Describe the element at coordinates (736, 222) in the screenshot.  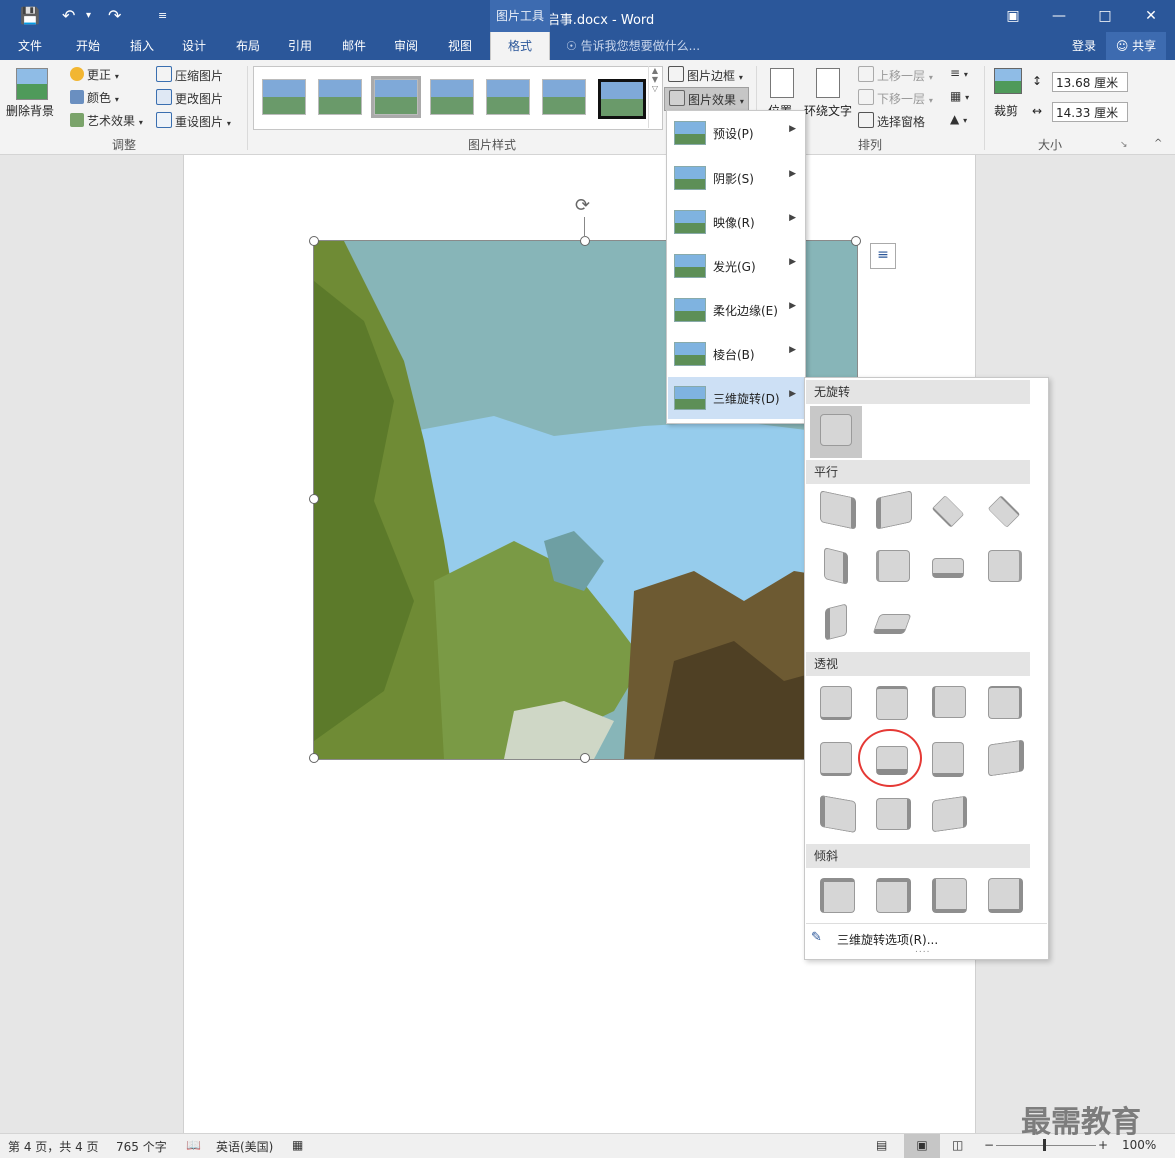
I see `menu-item-reflection: 映像(R) ▶` at that location.